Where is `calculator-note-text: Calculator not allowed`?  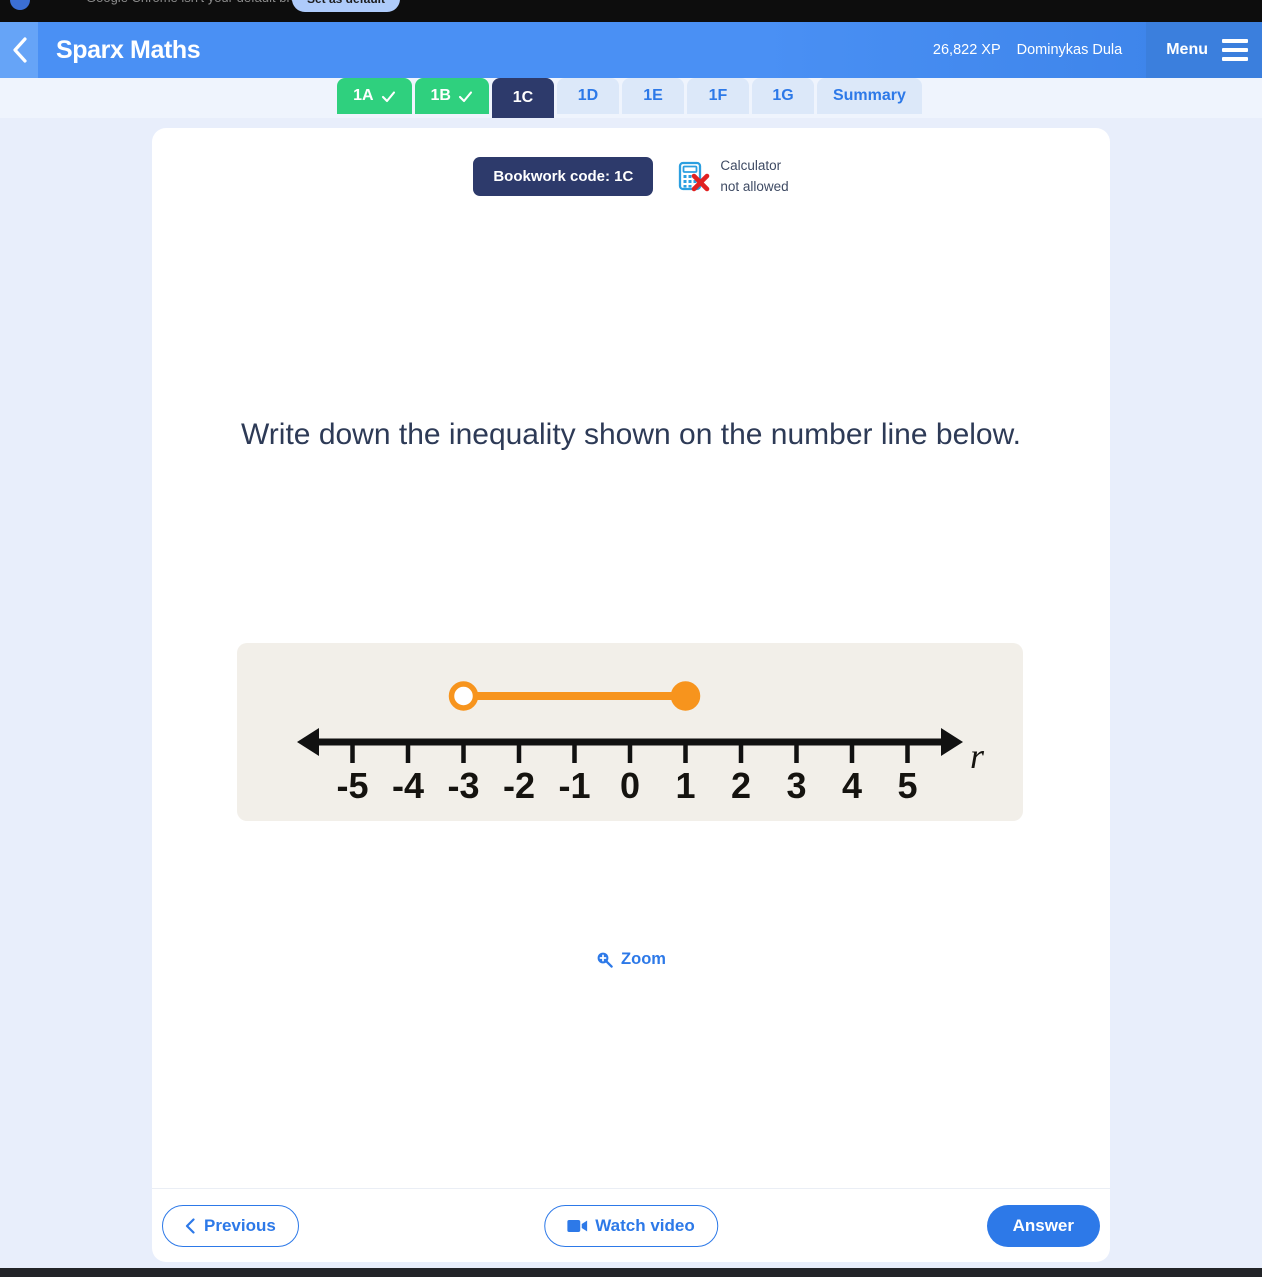
calculator-note-text: Calculator not allowed is located at coordinates (754, 177).